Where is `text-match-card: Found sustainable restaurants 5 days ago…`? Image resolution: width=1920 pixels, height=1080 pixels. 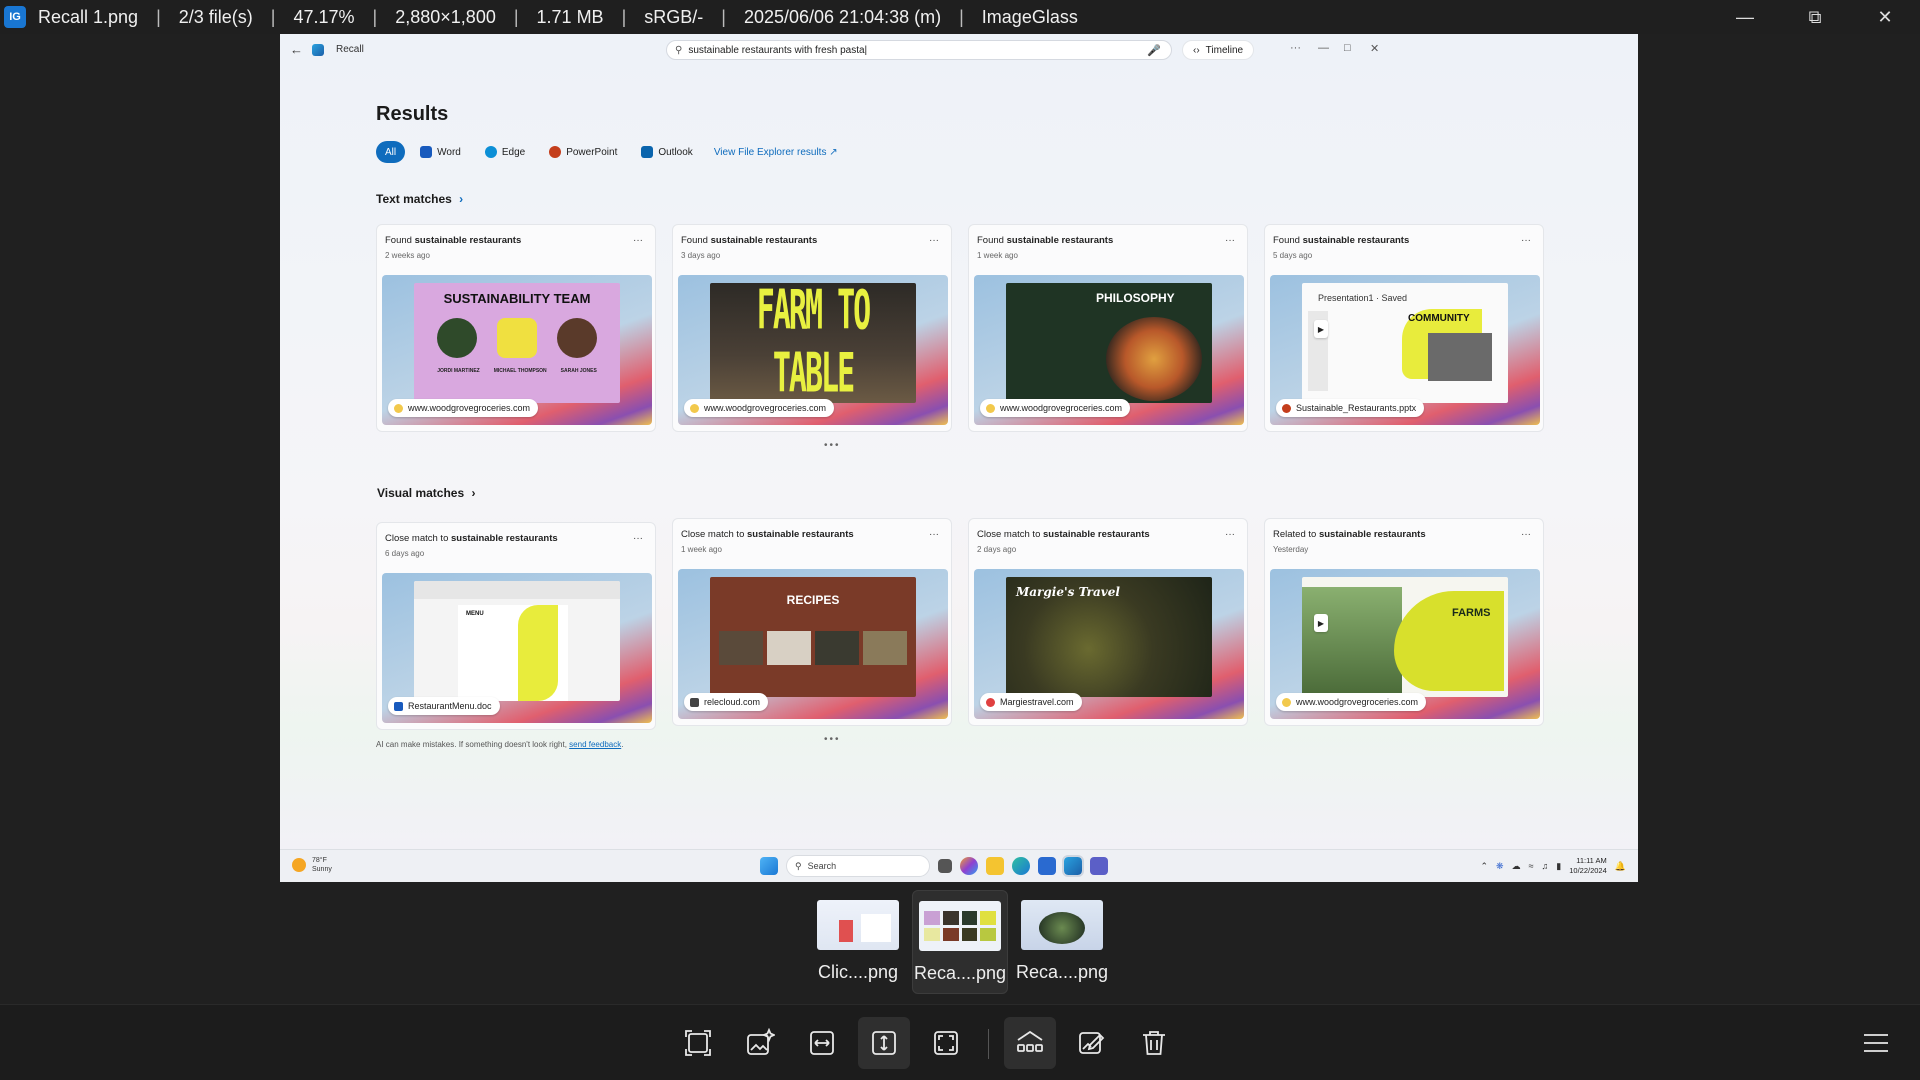
text-match-card: Found sustainable restaurants 5 days ago… is located at coordinates (1404, 328).